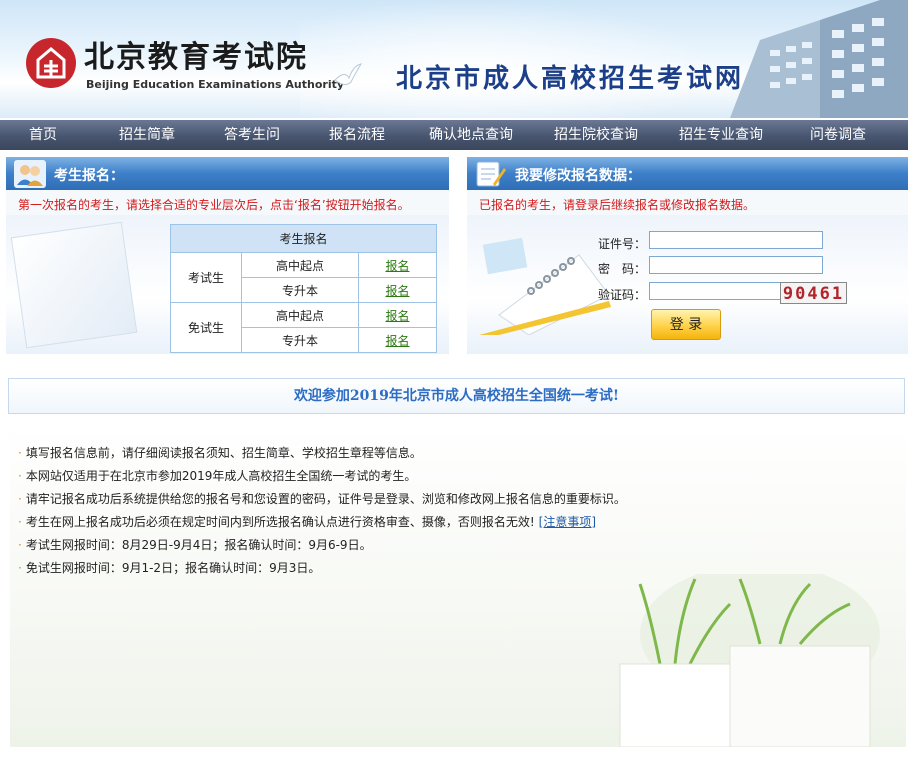 Image resolution: width=908 pixels, height=757 pixels. I want to click on list-item: · 本网站仅适用于在北京市参加2019年成人高校招生全国统一考试的考生。, so click(217, 476).